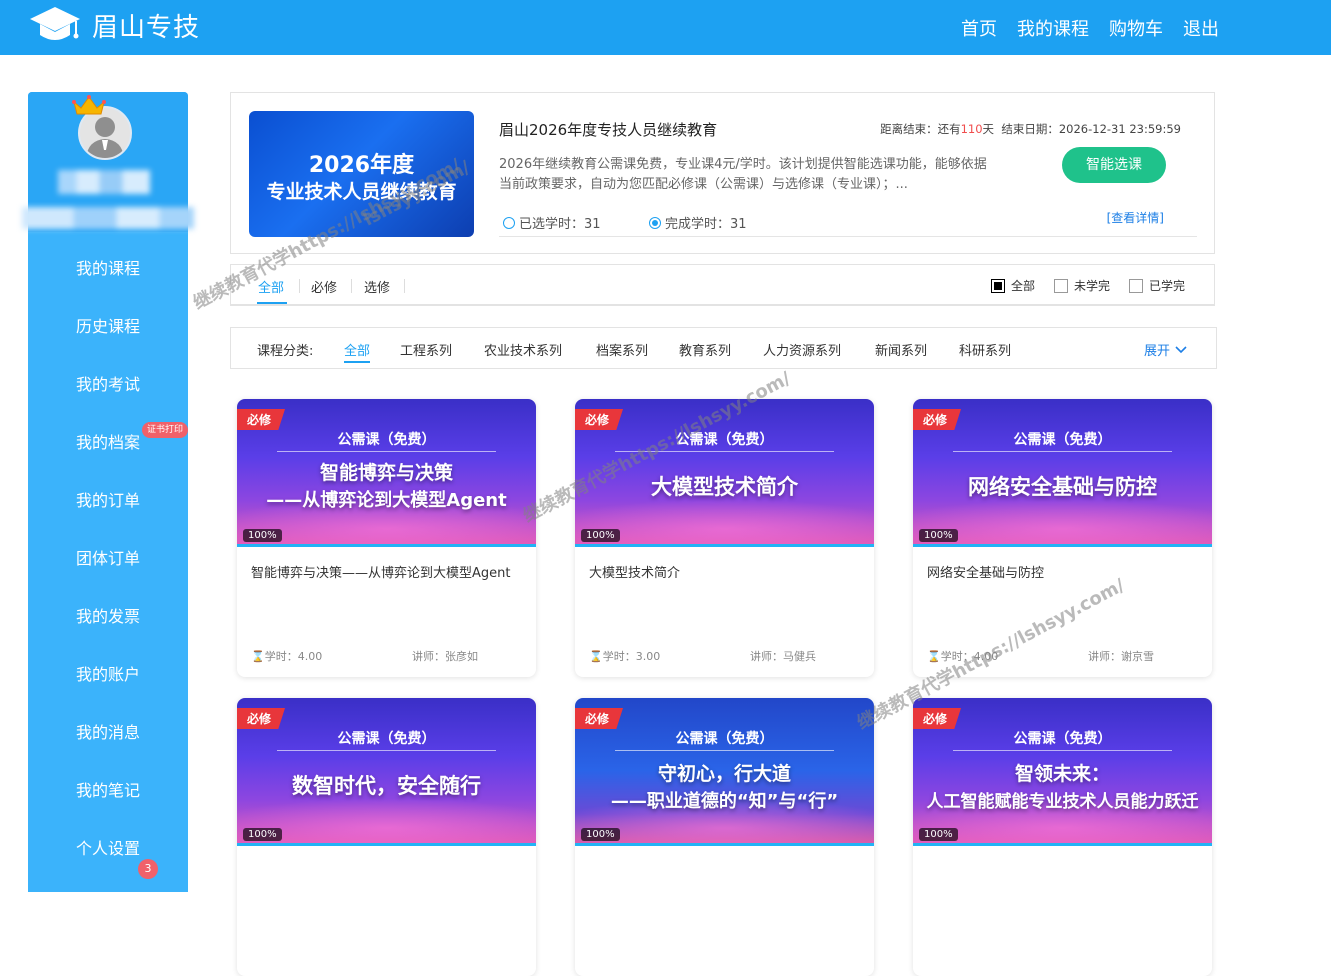 The width and height of the screenshot is (1331, 976). I want to click on nav-cart: 购物车, so click(1136, 28).